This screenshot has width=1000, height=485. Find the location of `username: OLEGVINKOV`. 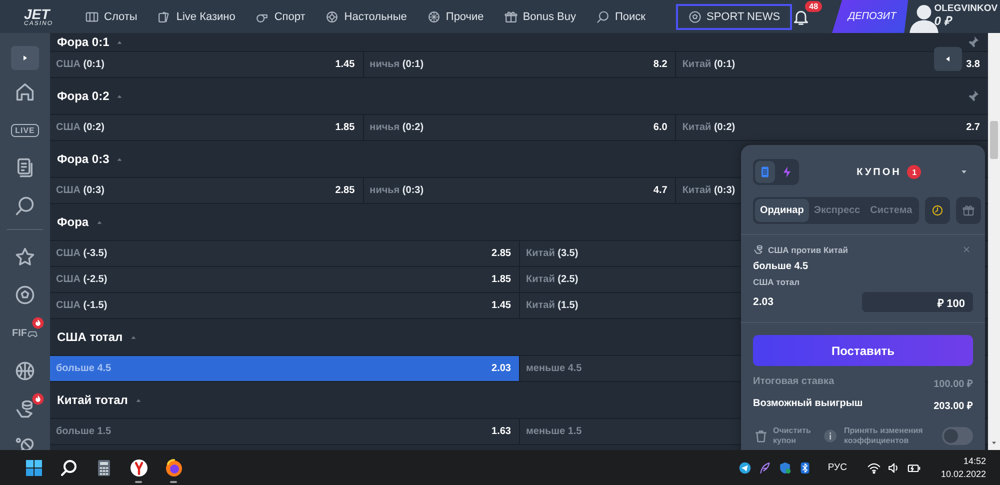

username: OLEGVINKOV is located at coordinates (966, 10).